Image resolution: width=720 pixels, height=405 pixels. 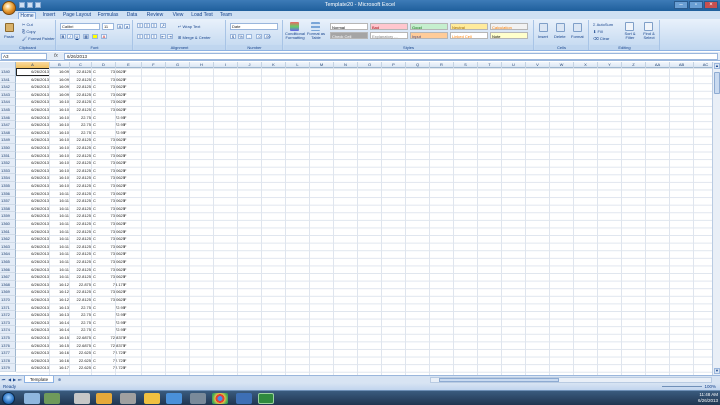 I want to click on sort-filter-button: Sort & Filter, so click(x=630, y=36).